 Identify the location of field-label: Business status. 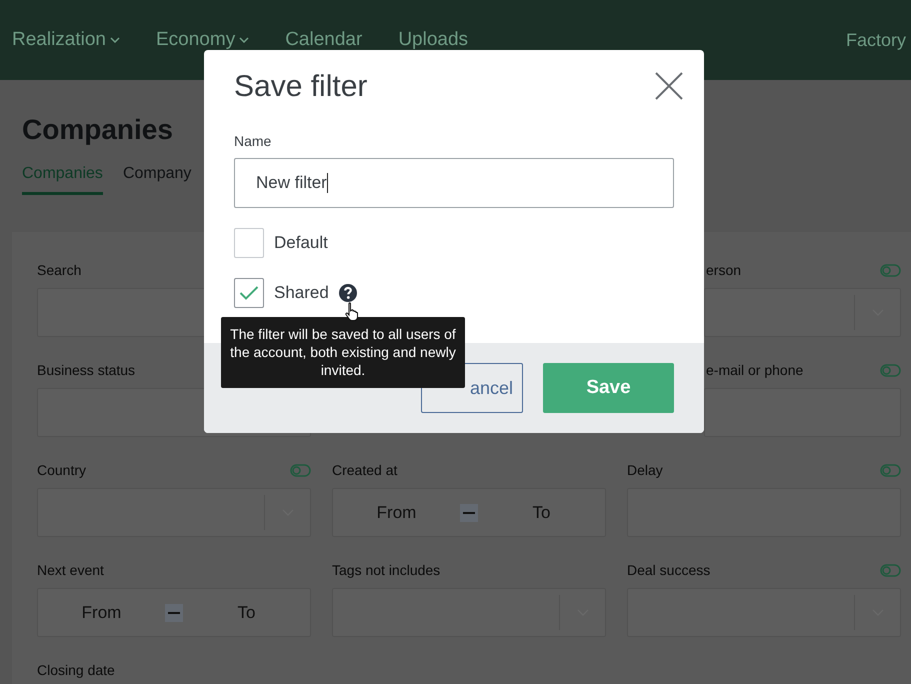
(86, 370).